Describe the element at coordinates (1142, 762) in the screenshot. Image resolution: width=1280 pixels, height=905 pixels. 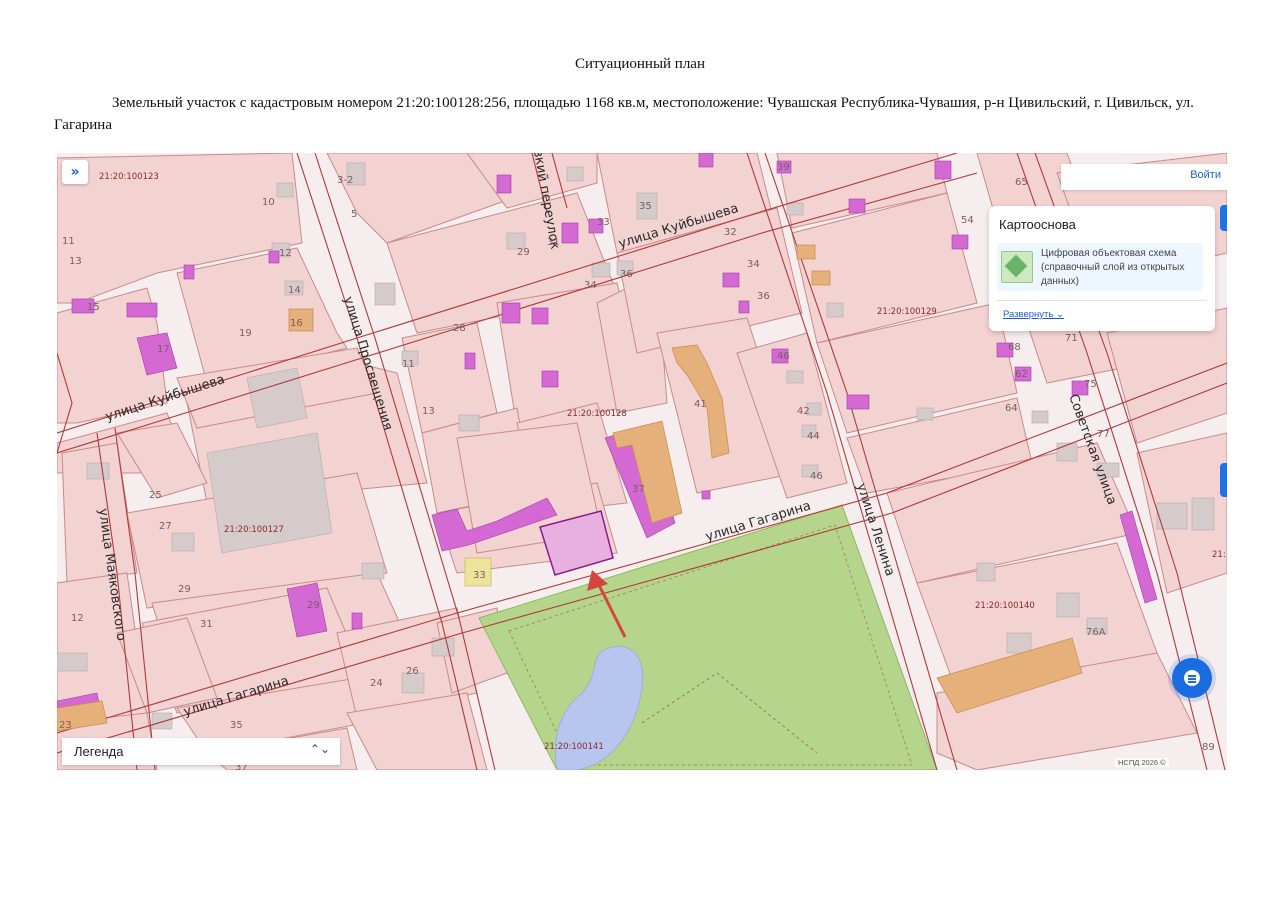
I see `map-attribution: НСПД 2026 ©` at that location.